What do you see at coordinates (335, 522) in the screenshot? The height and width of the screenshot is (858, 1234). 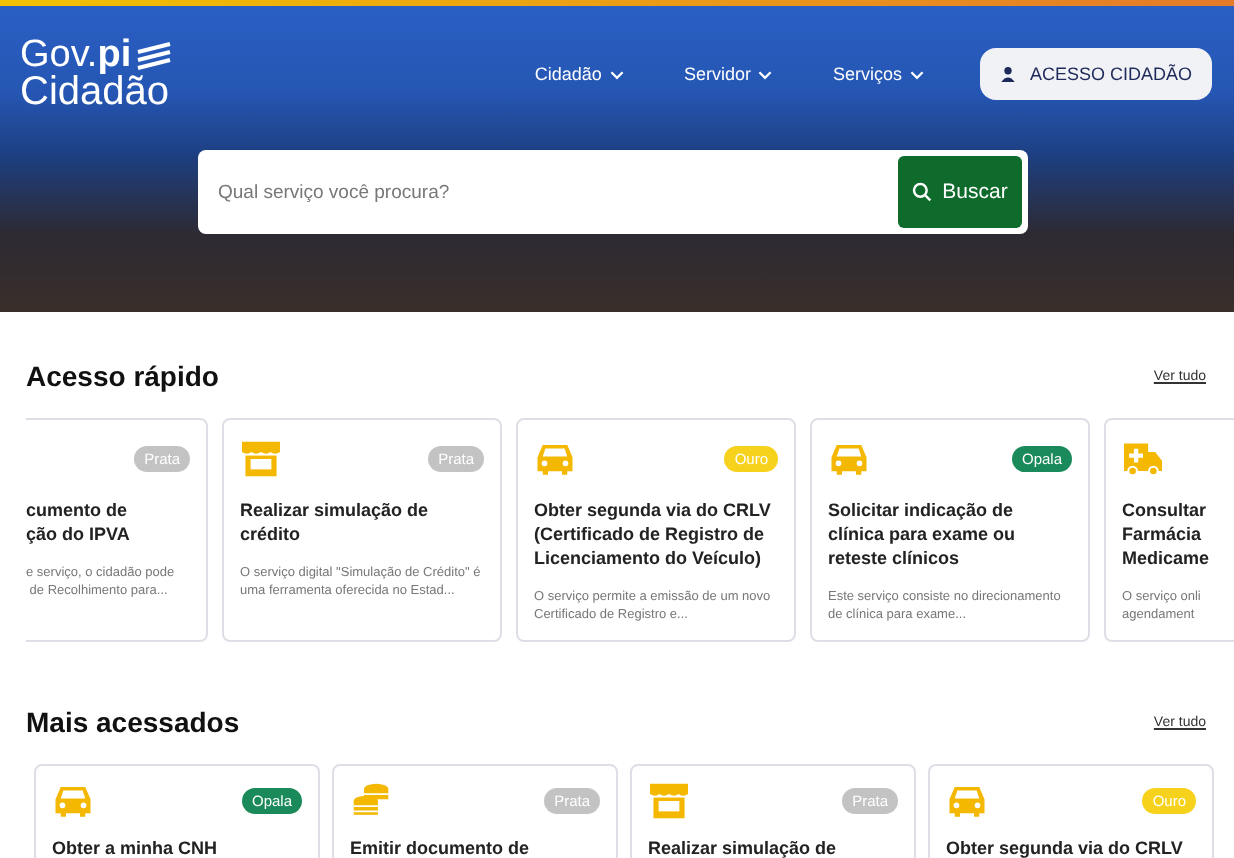 I see `card-title: Realizar simulação de crédito` at bounding box center [335, 522].